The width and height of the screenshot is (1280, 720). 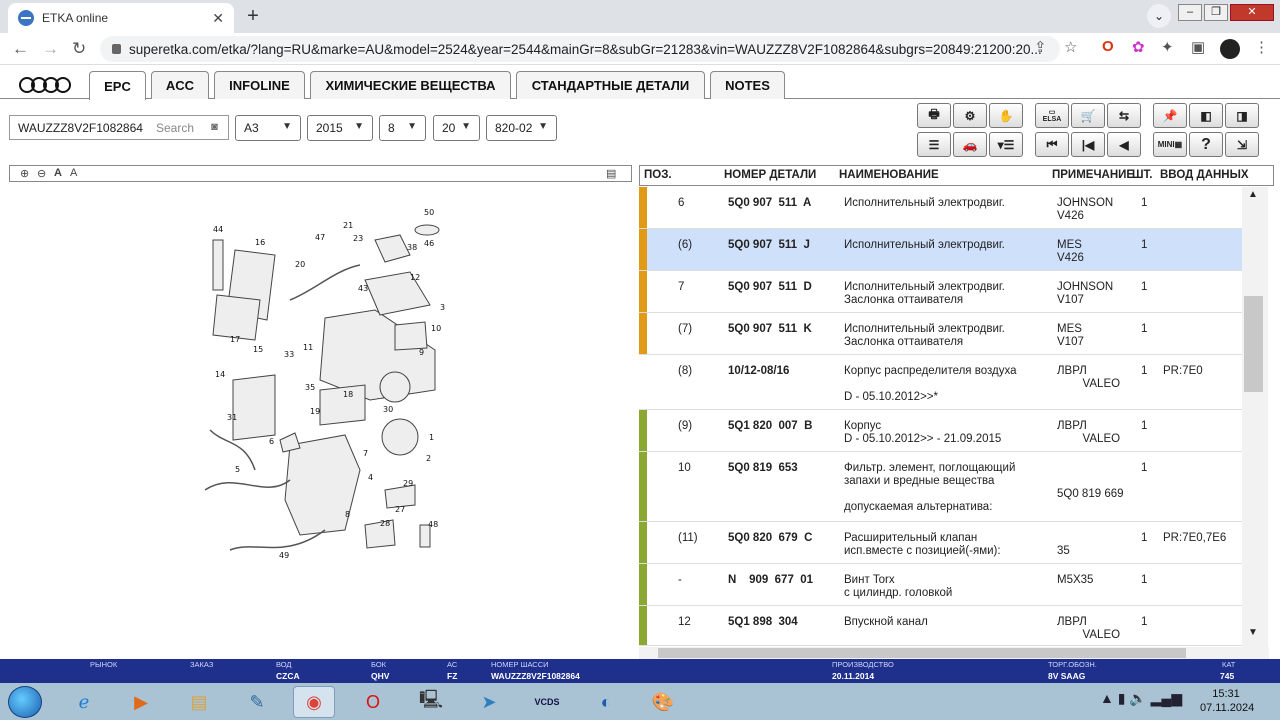 What do you see at coordinates (1253, 194) in the screenshot?
I see `scroll-up-icon: ▲` at bounding box center [1253, 194].